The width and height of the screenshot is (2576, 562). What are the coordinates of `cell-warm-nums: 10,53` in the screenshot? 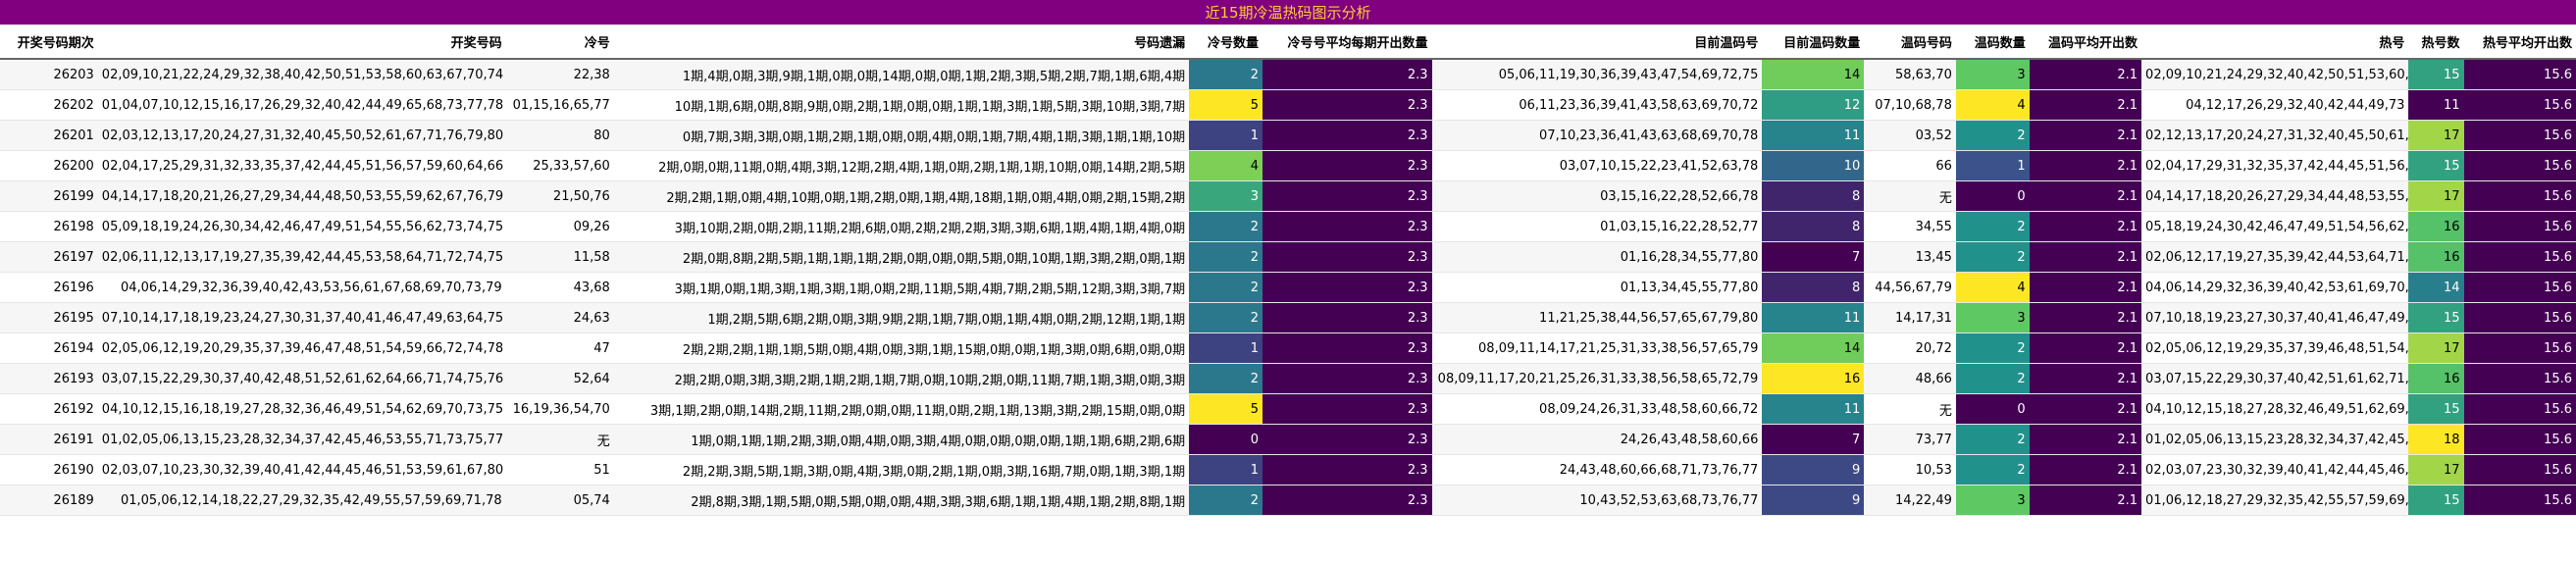 It's located at (1910, 470).